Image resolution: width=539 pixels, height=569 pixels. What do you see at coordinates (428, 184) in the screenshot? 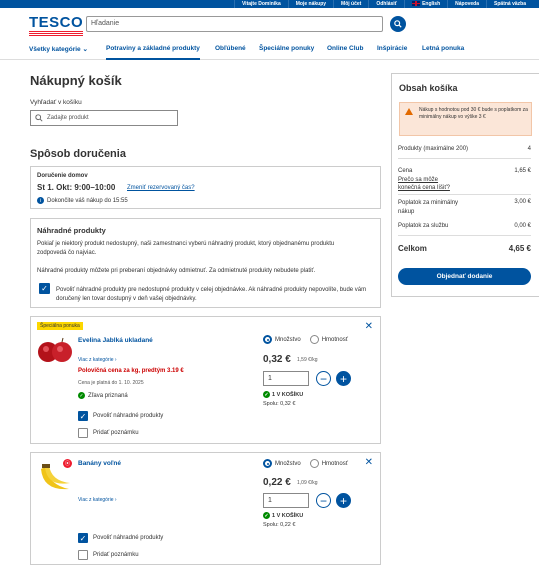
I see `price-info-link: Prečo sa môže konečná cena líšiť?` at bounding box center [428, 184].